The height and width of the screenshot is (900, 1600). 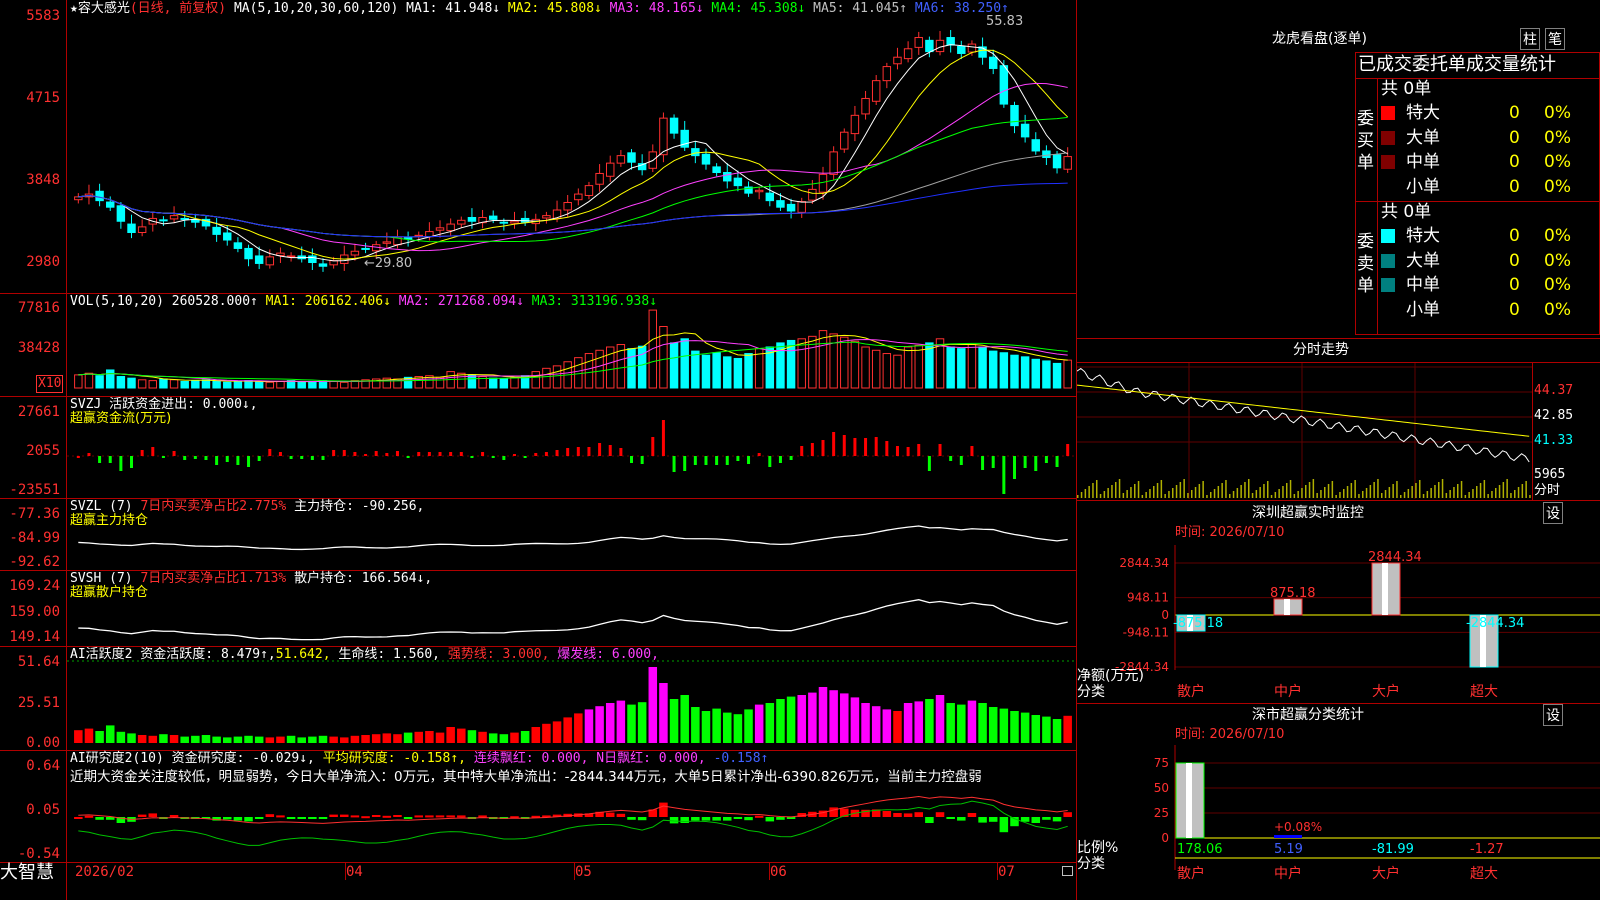 I want to click on lock-icon, so click(x=1067, y=871).